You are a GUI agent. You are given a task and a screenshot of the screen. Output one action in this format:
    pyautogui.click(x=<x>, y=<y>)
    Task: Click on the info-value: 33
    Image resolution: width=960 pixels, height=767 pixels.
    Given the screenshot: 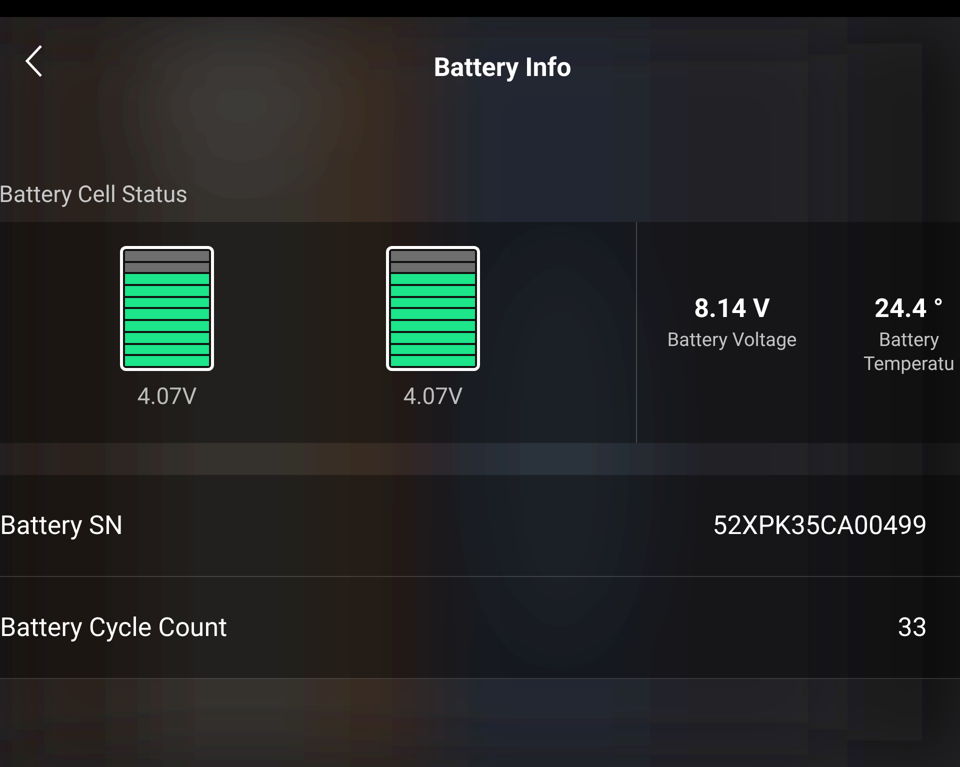 What is the action you would take?
    pyautogui.click(x=912, y=627)
    